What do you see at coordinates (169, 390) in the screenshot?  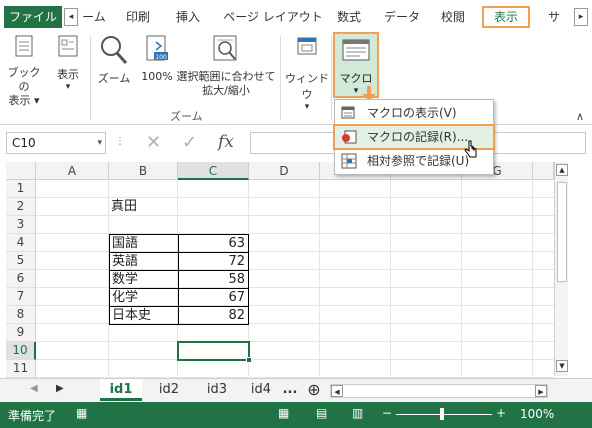 I see `sheet-tab-id2: id2` at bounding box center [169, 390].